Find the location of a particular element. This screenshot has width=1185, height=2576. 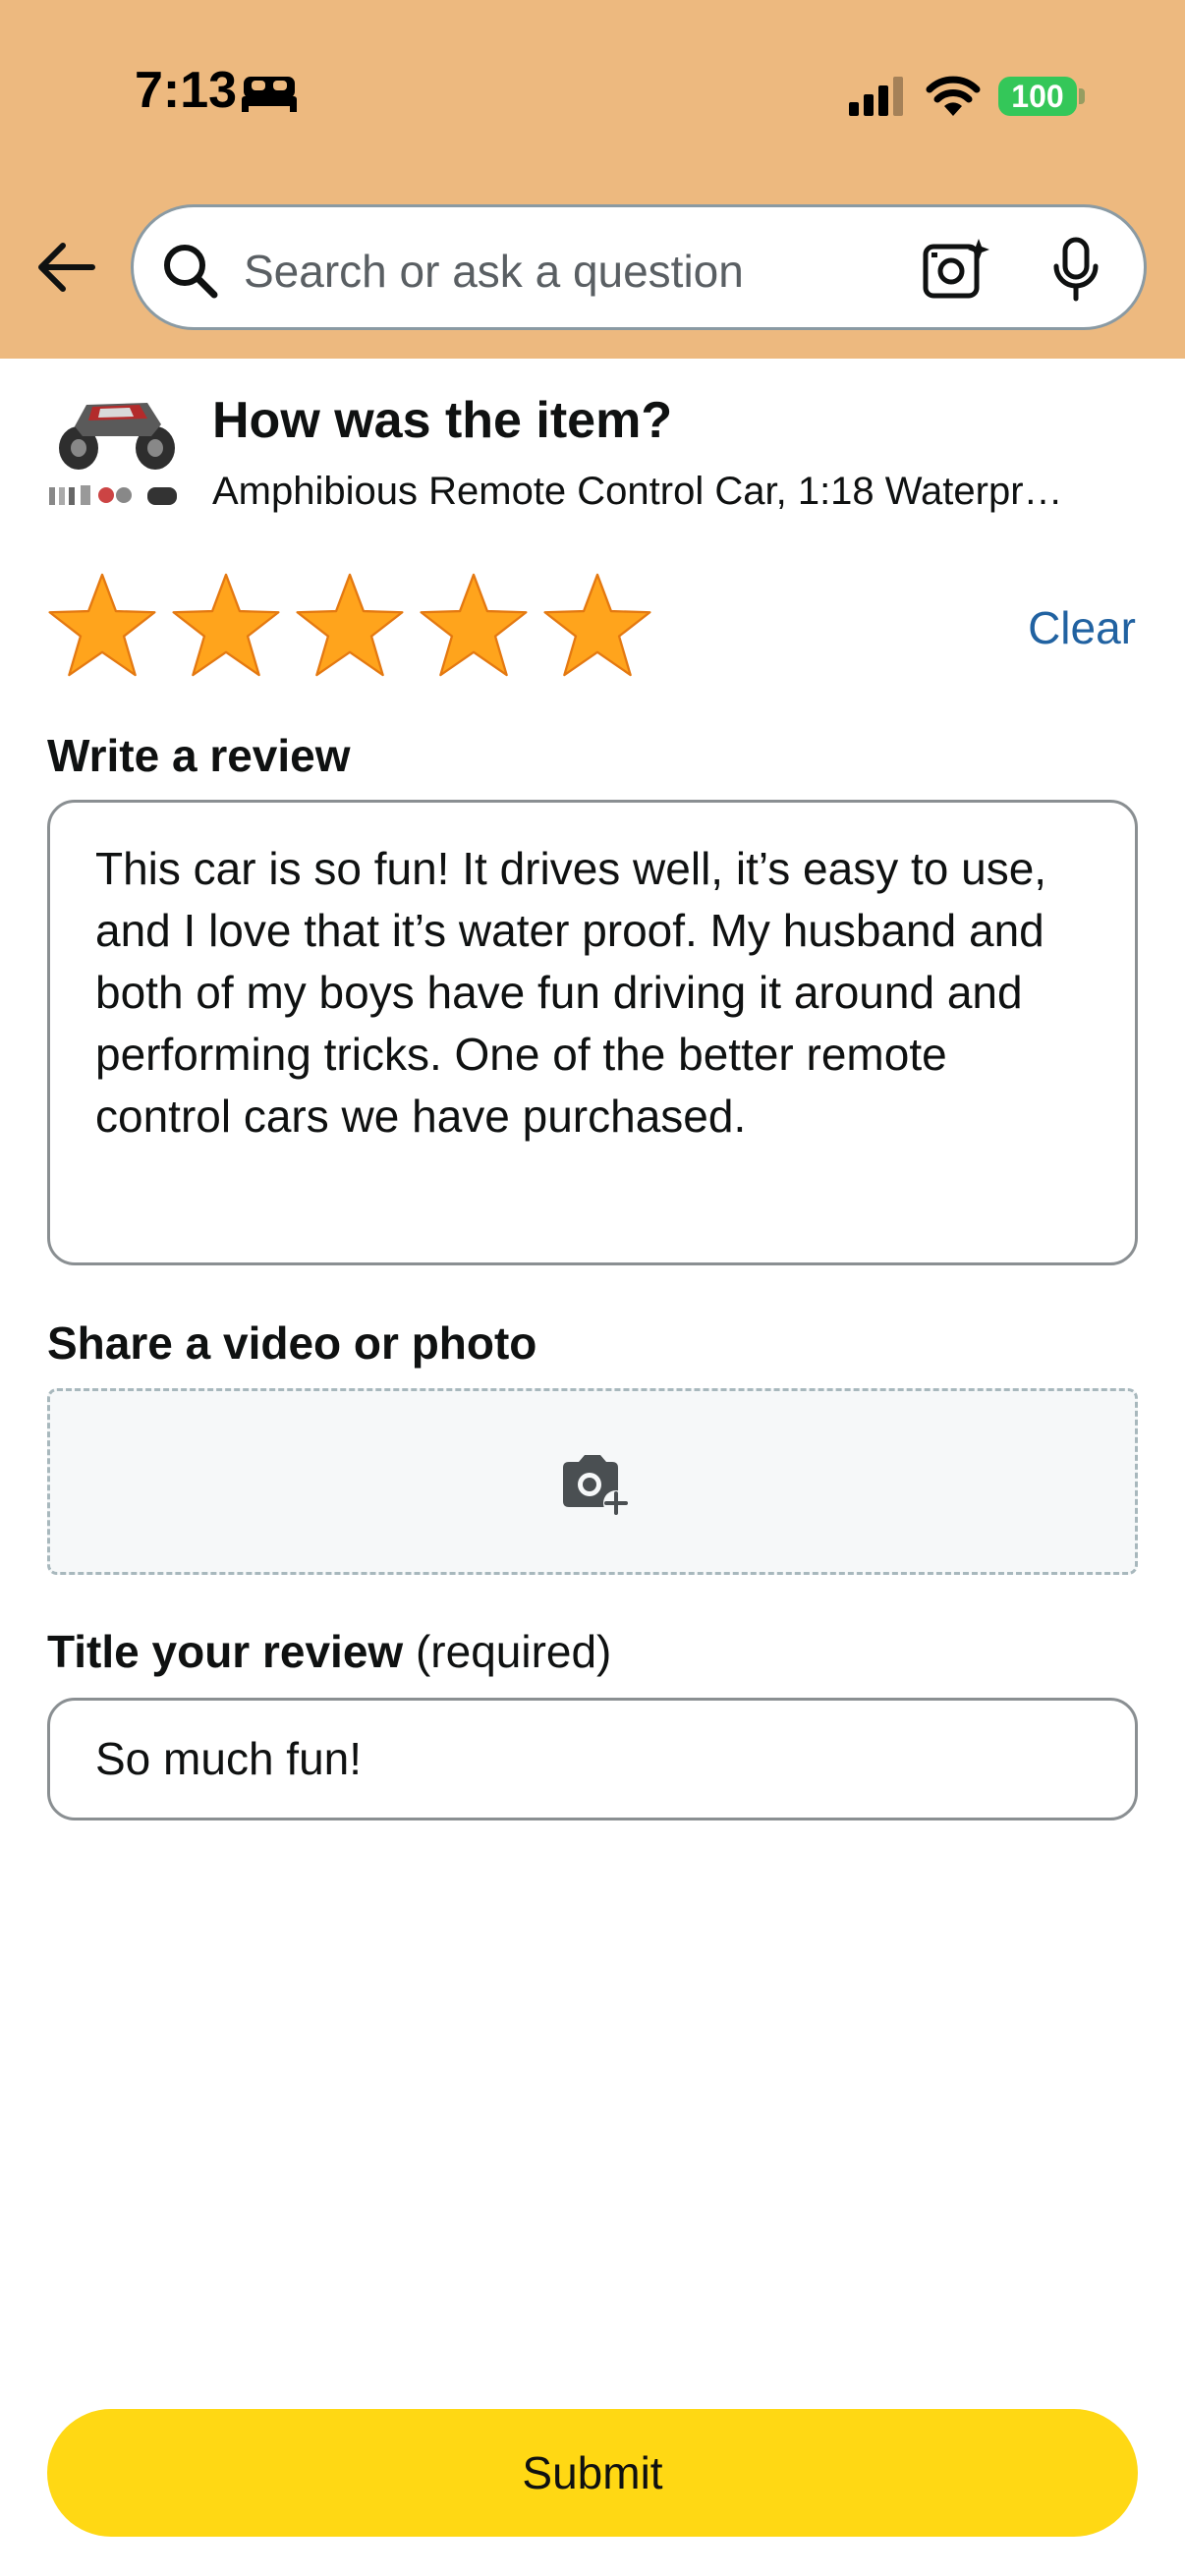

search-icon is located at coordinates (191, 272).